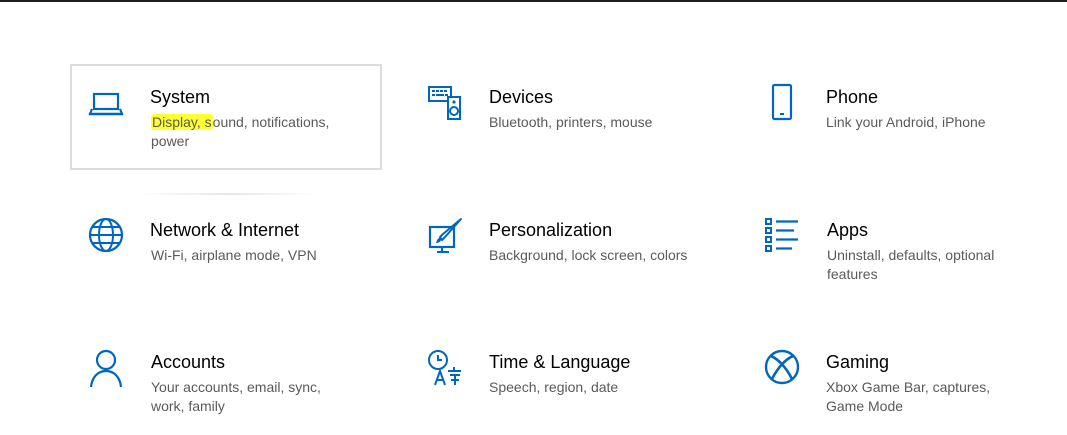 This screenshot has height=435, width=1067. Describe the element at coordinates (225, 230) in the screenshot. I see `tile-title: Network & Internet` at that location.